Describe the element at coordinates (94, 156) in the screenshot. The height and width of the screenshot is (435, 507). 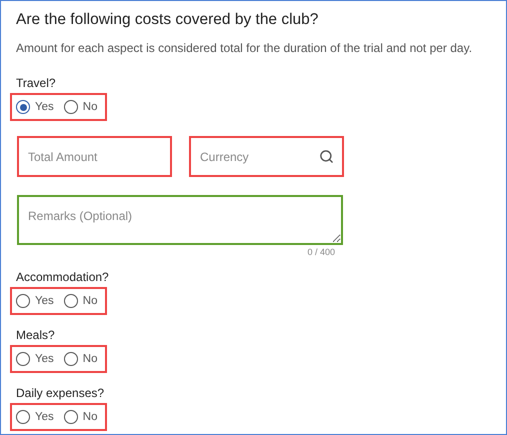
I see `input-field: Total Amount` at that location.